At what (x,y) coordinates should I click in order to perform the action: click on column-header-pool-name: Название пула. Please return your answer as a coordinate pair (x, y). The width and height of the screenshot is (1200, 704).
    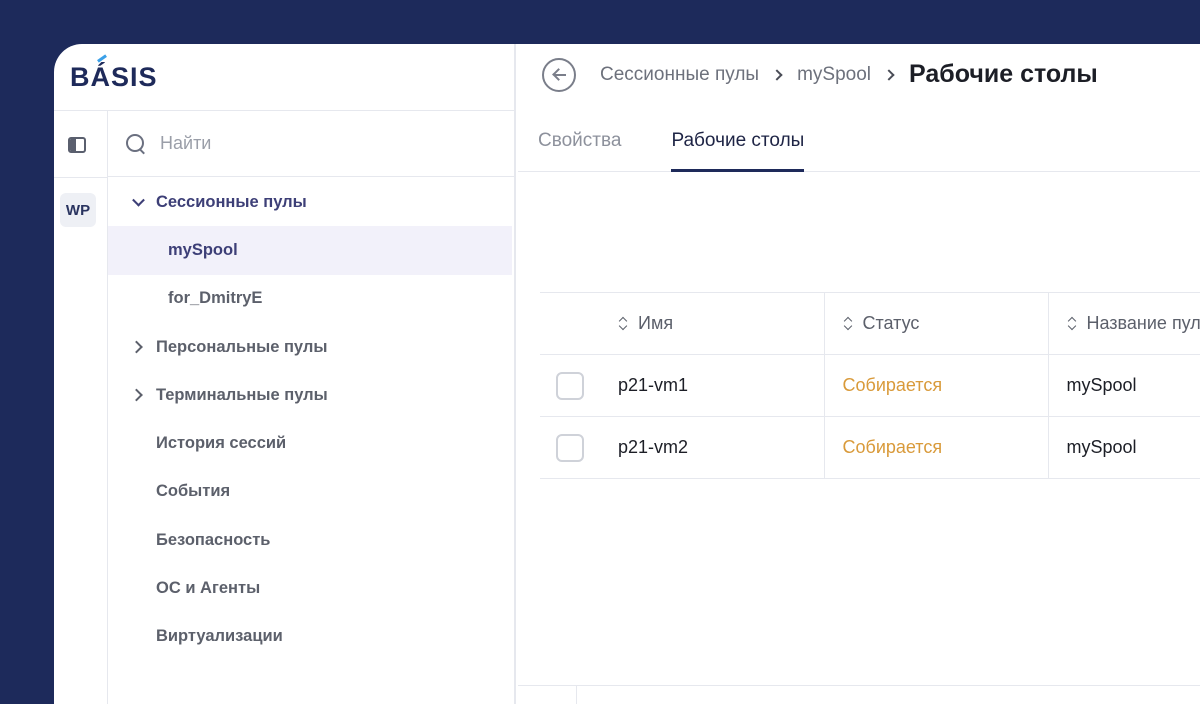
    Looking at the image, I should click on (1124, 324).